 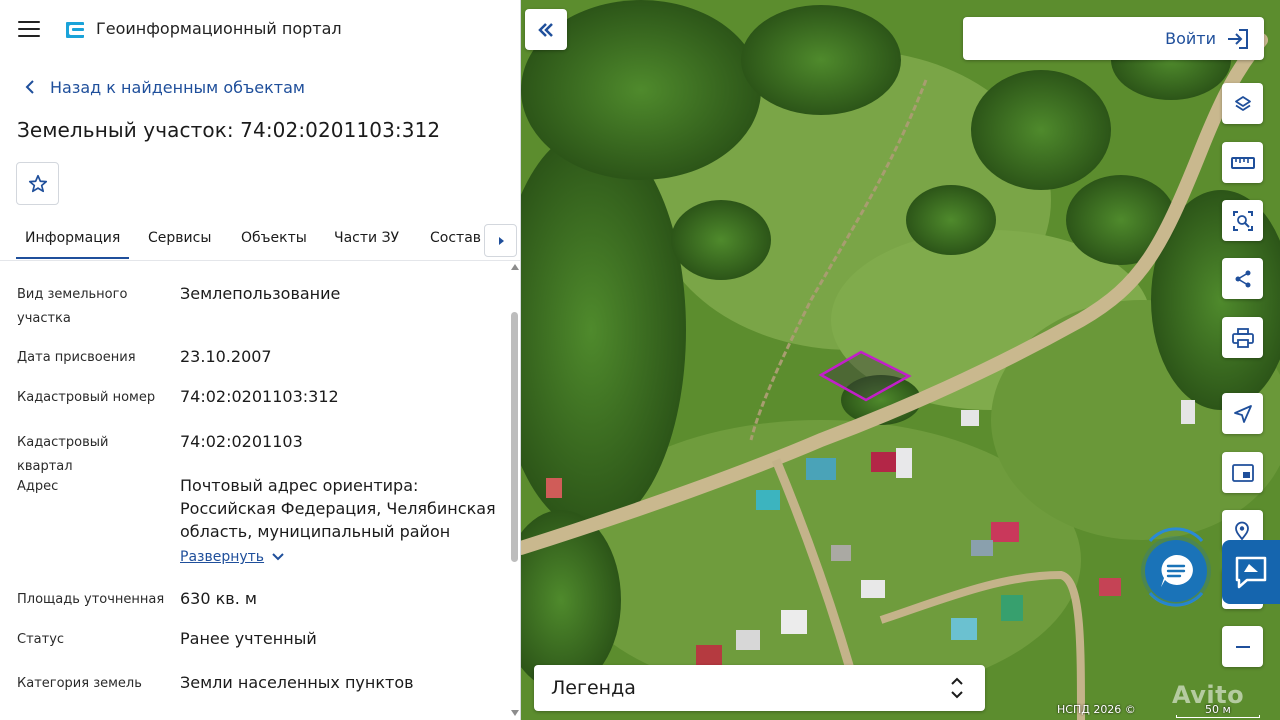 I want to click on ruler-icon, so click(x=1242, y=162).